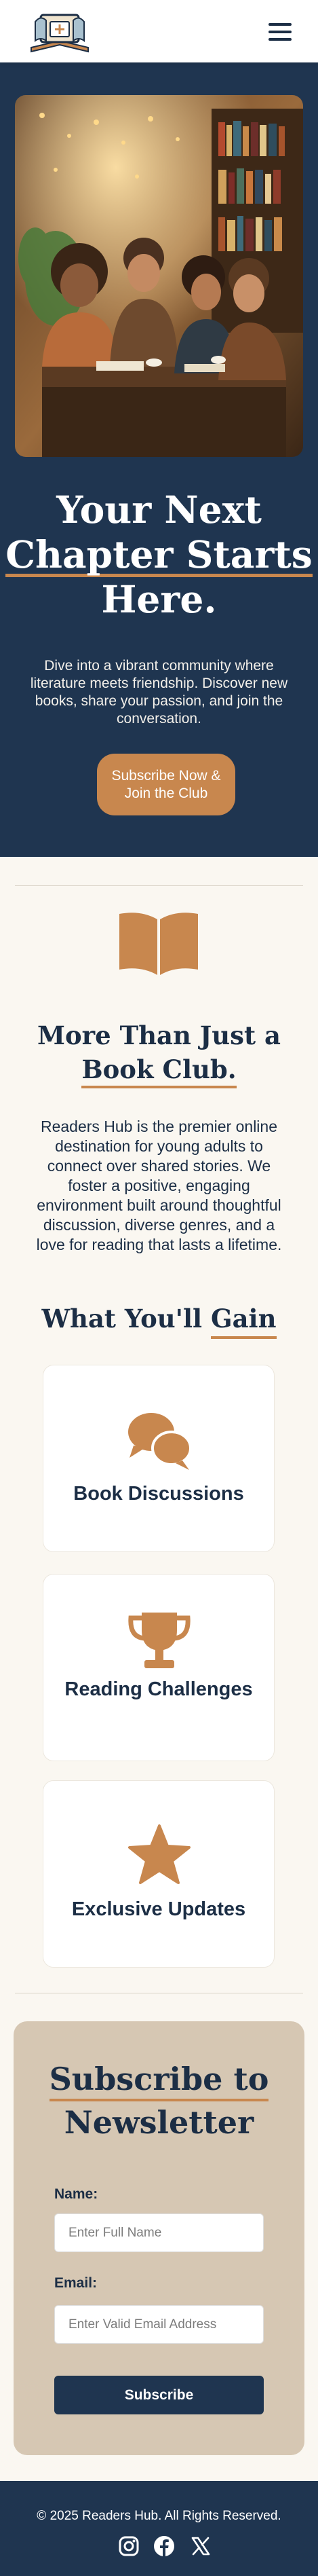  What do you see at coordinates (159, 1854) in the screenshot?
I see `star-icon` at bounding box center [159, 1854].